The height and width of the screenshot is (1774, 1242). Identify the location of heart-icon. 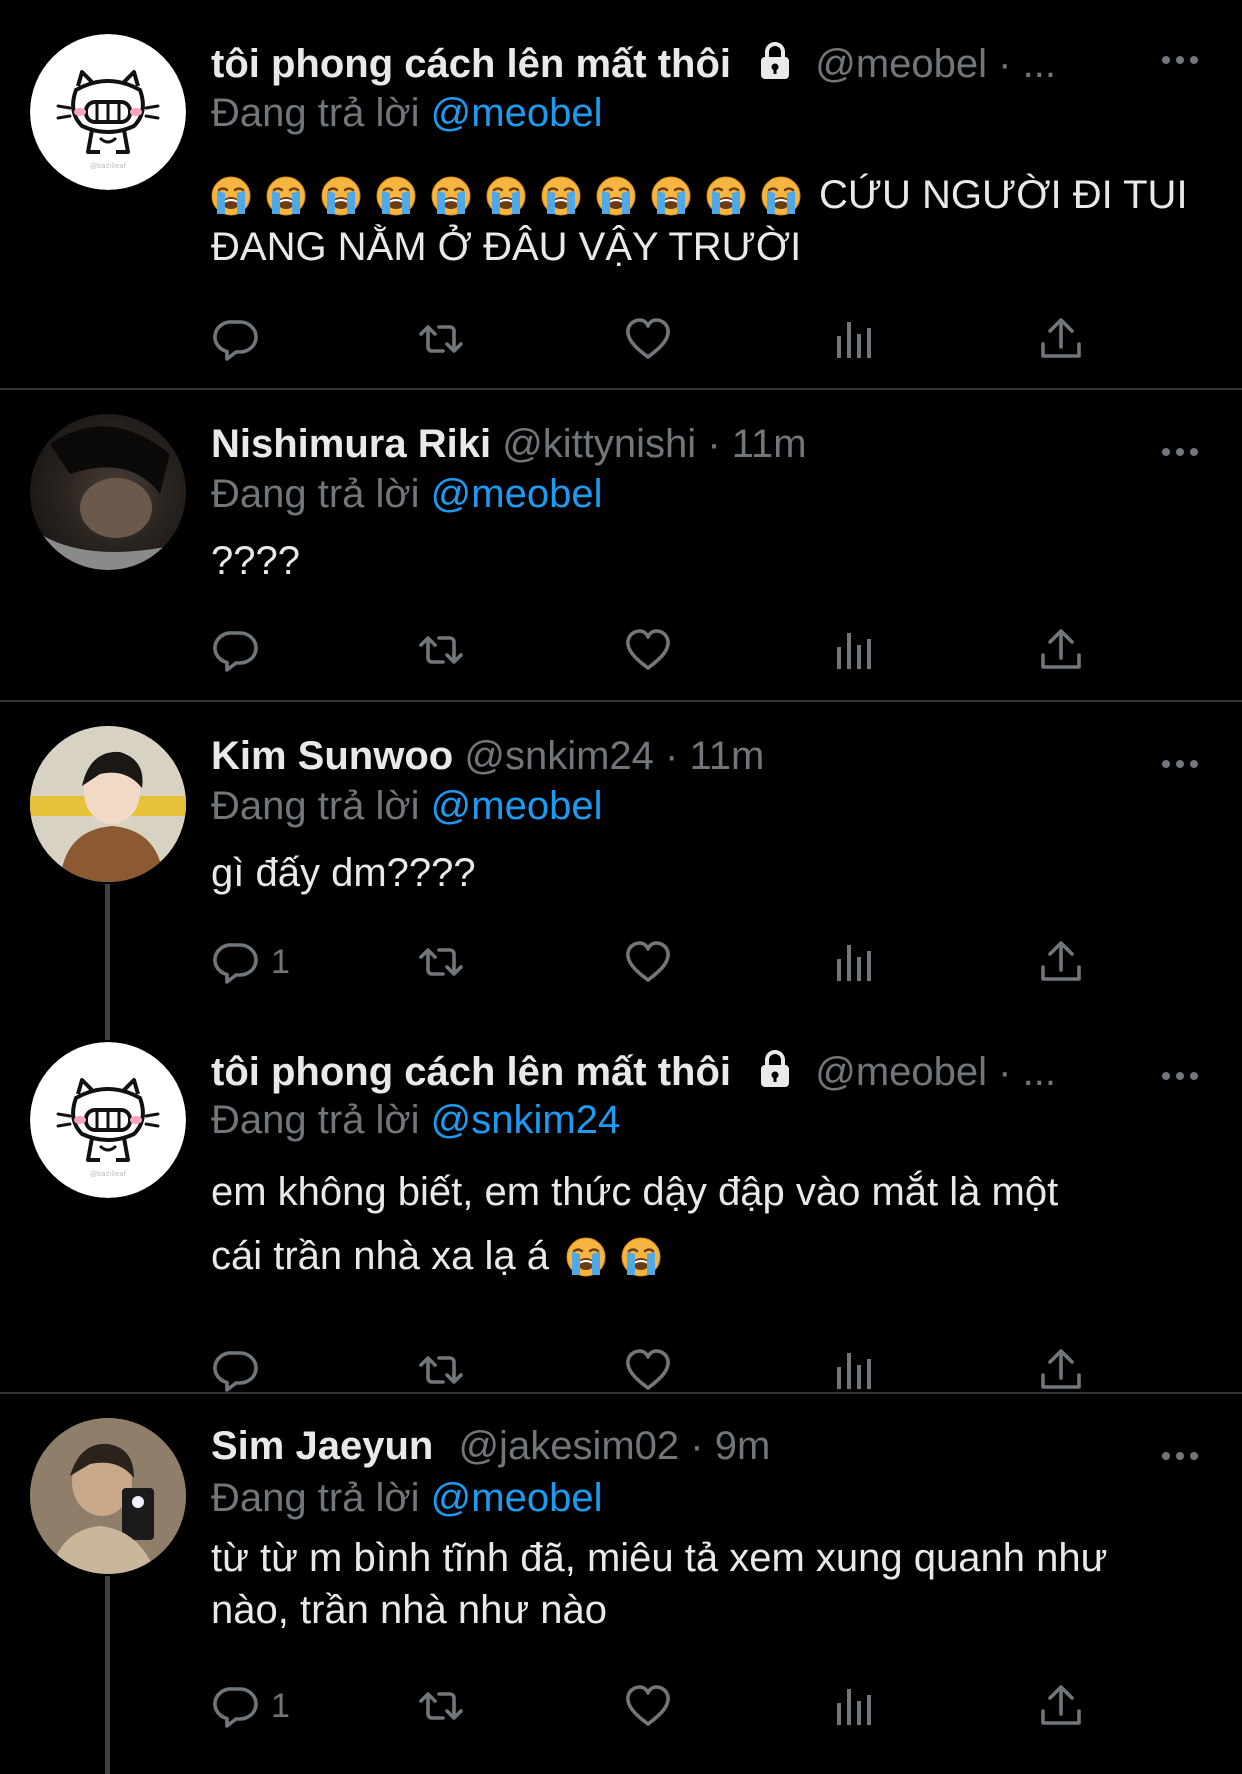
(648, 339).